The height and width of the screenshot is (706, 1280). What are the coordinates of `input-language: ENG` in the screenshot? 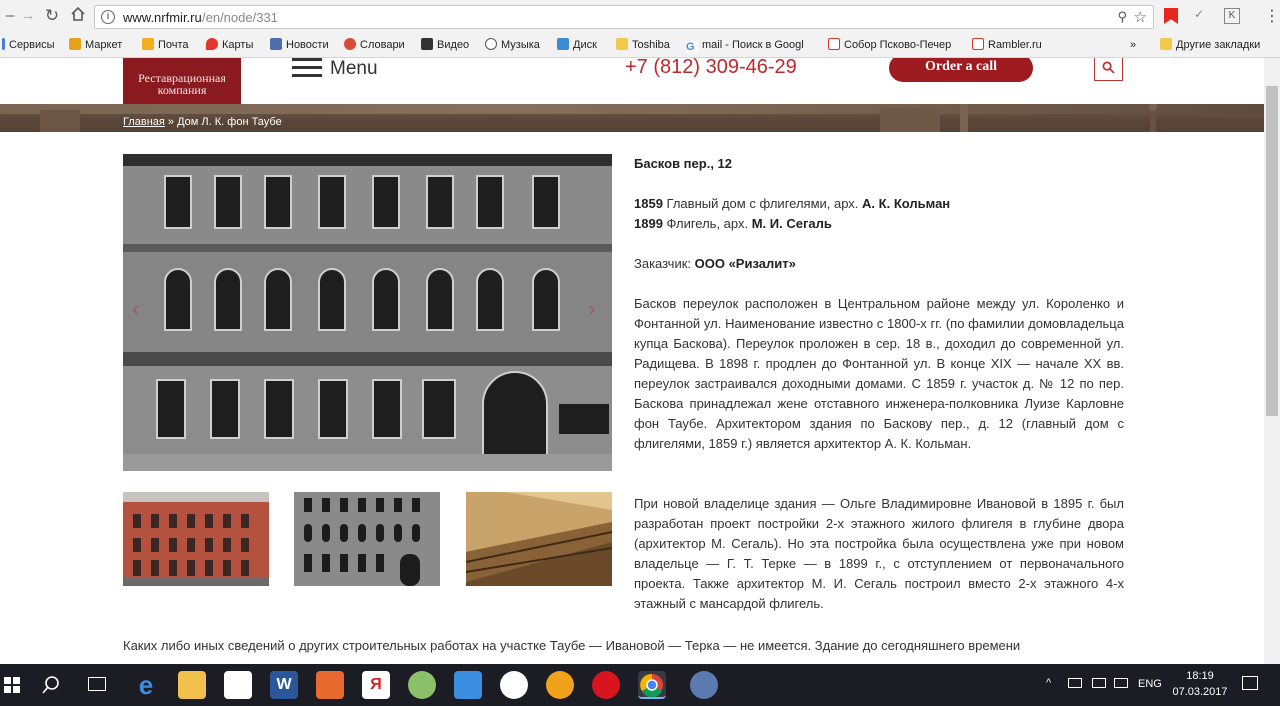 It's located at (1150, 684).